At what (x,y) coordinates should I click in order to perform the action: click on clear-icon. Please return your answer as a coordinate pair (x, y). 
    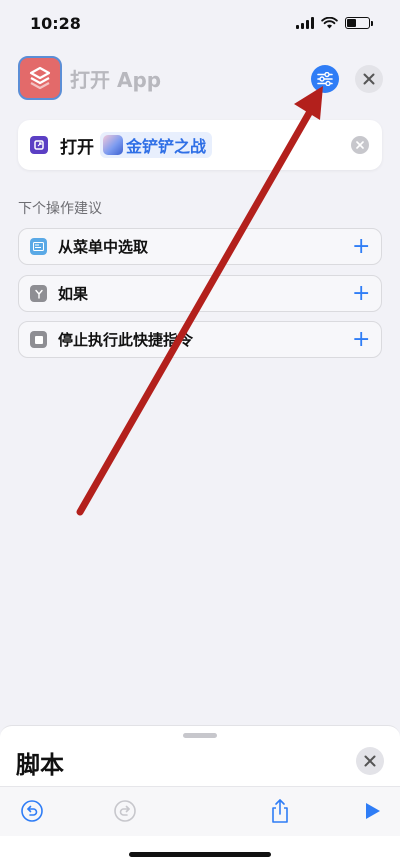
    Looking at the image, I should click on (360, 145).